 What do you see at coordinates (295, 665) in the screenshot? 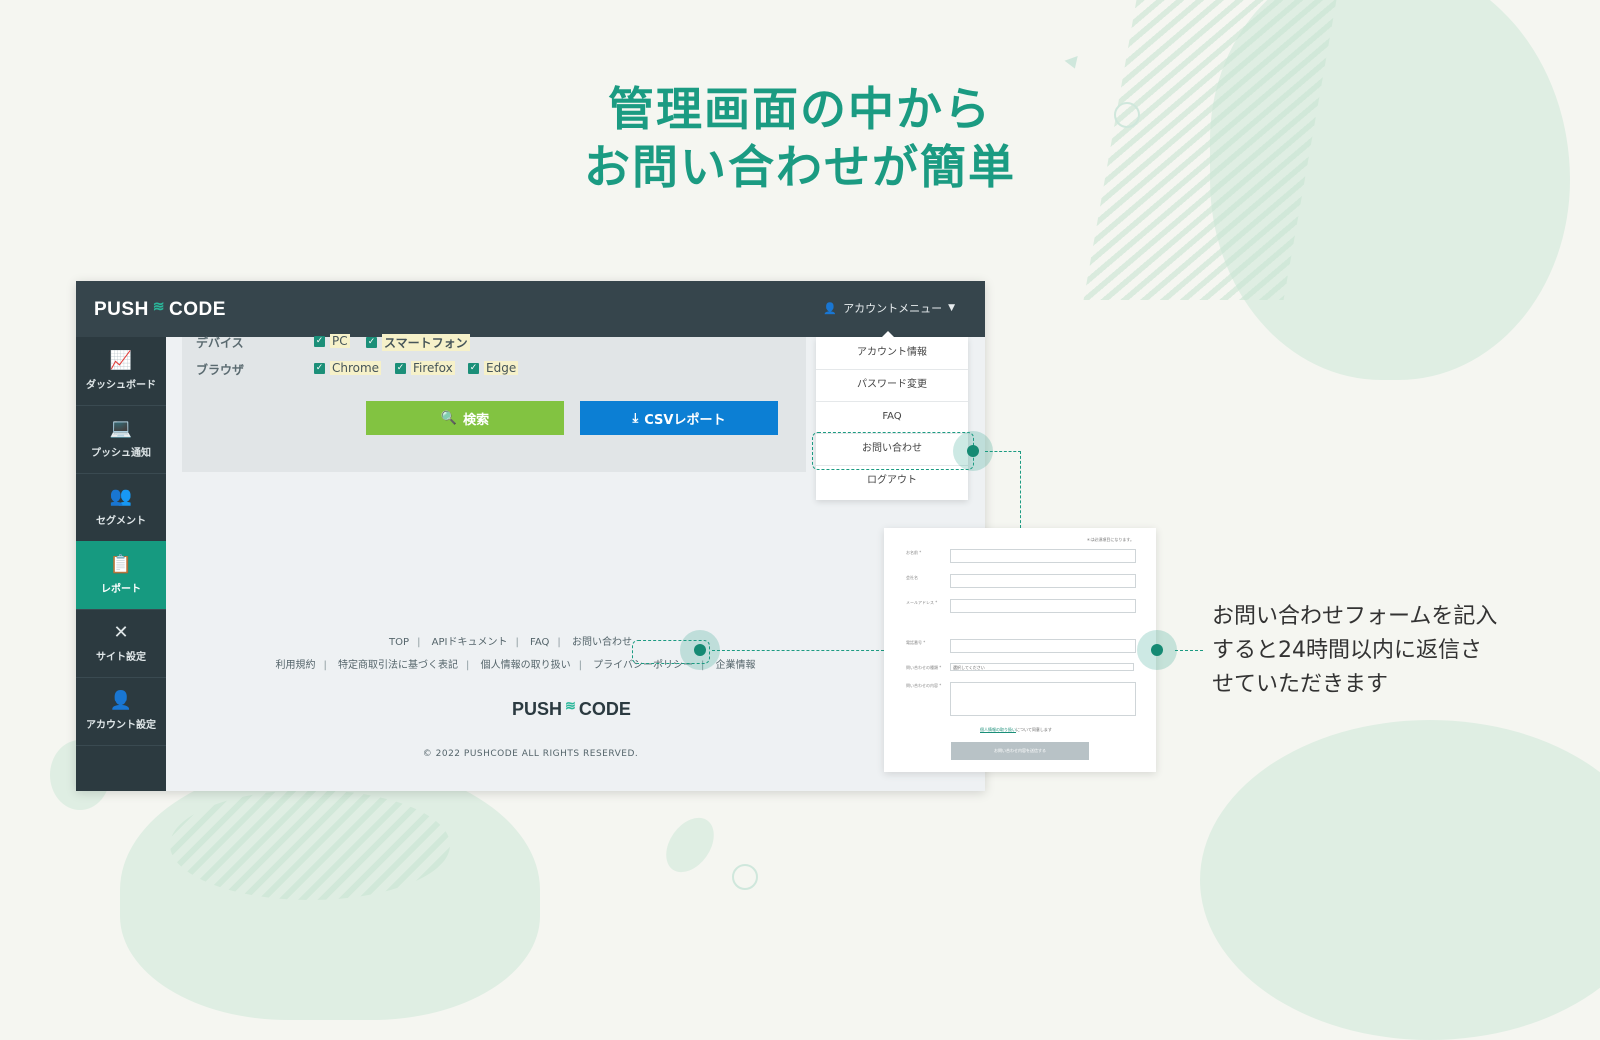
I see `footer-link-terms: 利用規約` at bounding box center [295, 665].